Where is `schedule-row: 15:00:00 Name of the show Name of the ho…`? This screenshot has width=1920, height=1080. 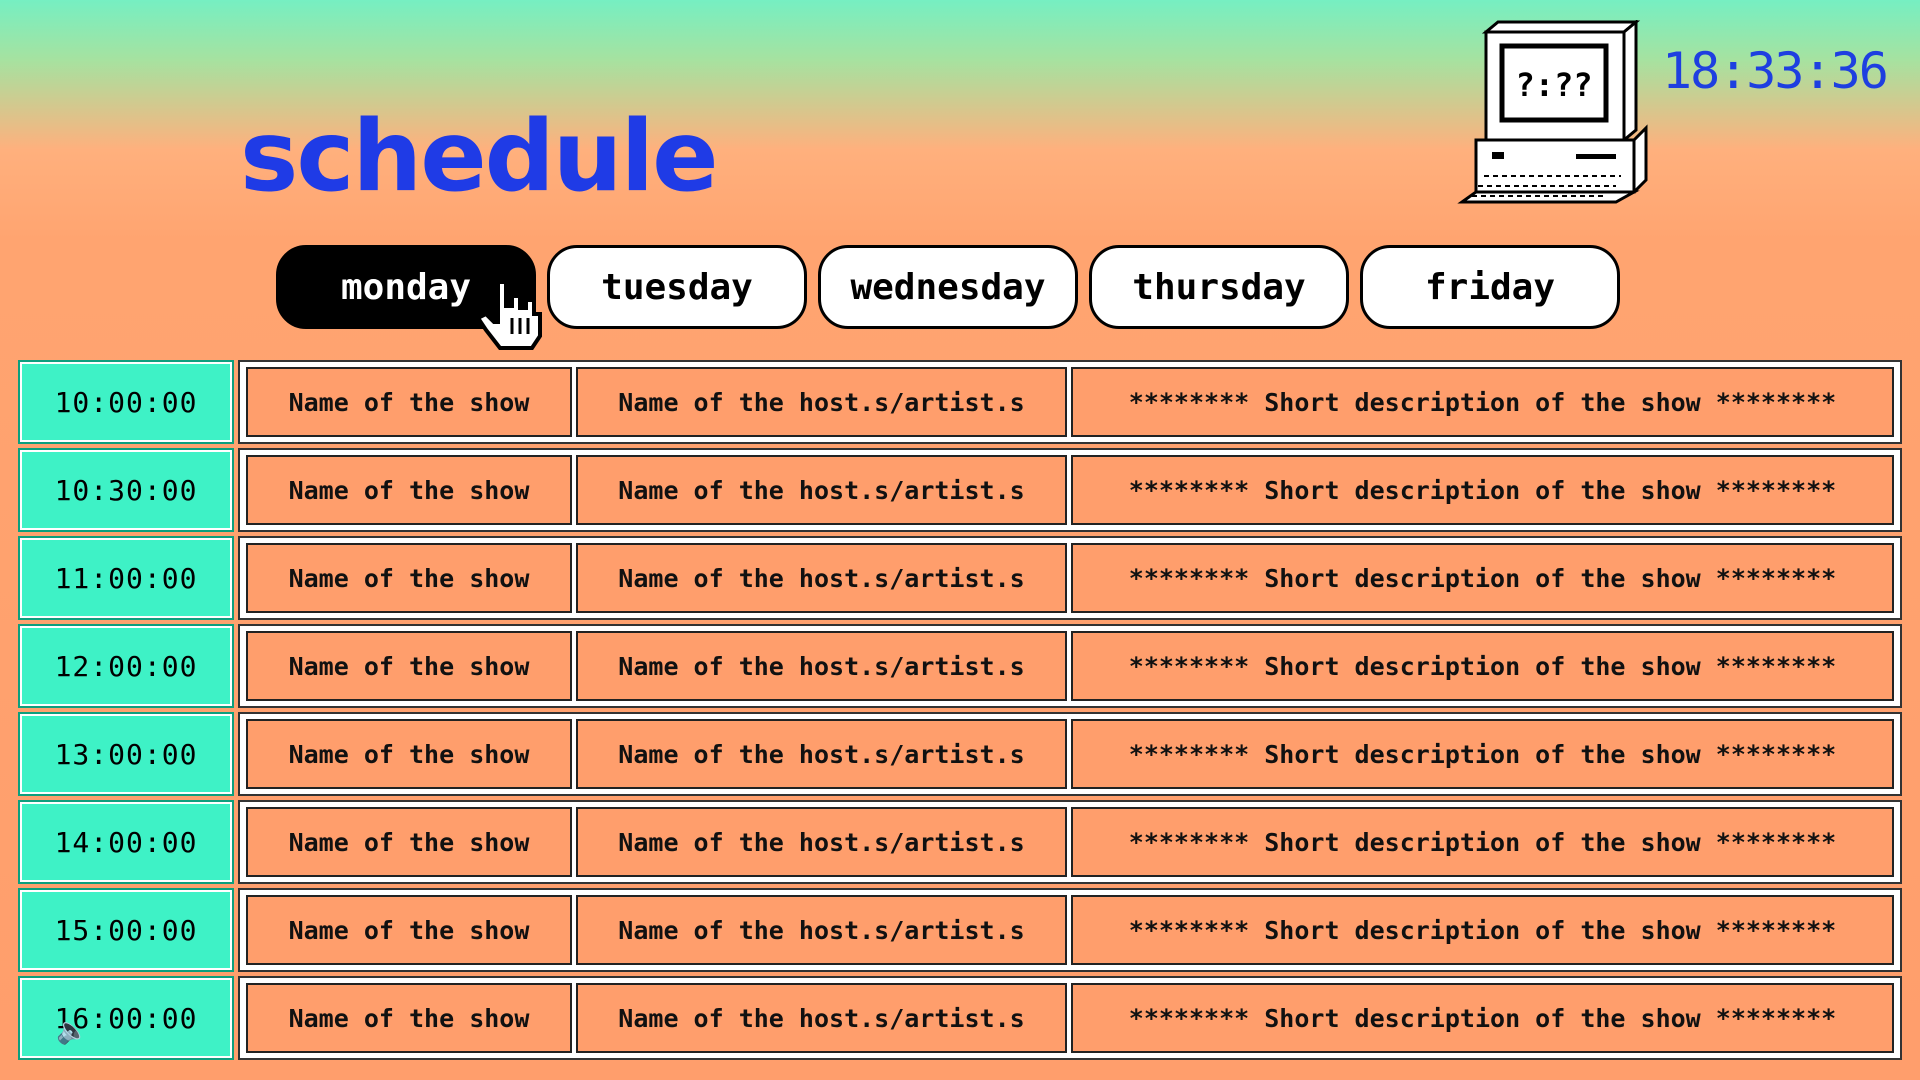 schedule-row: 15:00:00 Name of the show Name of the ho… is located at coordinates (960, 930).